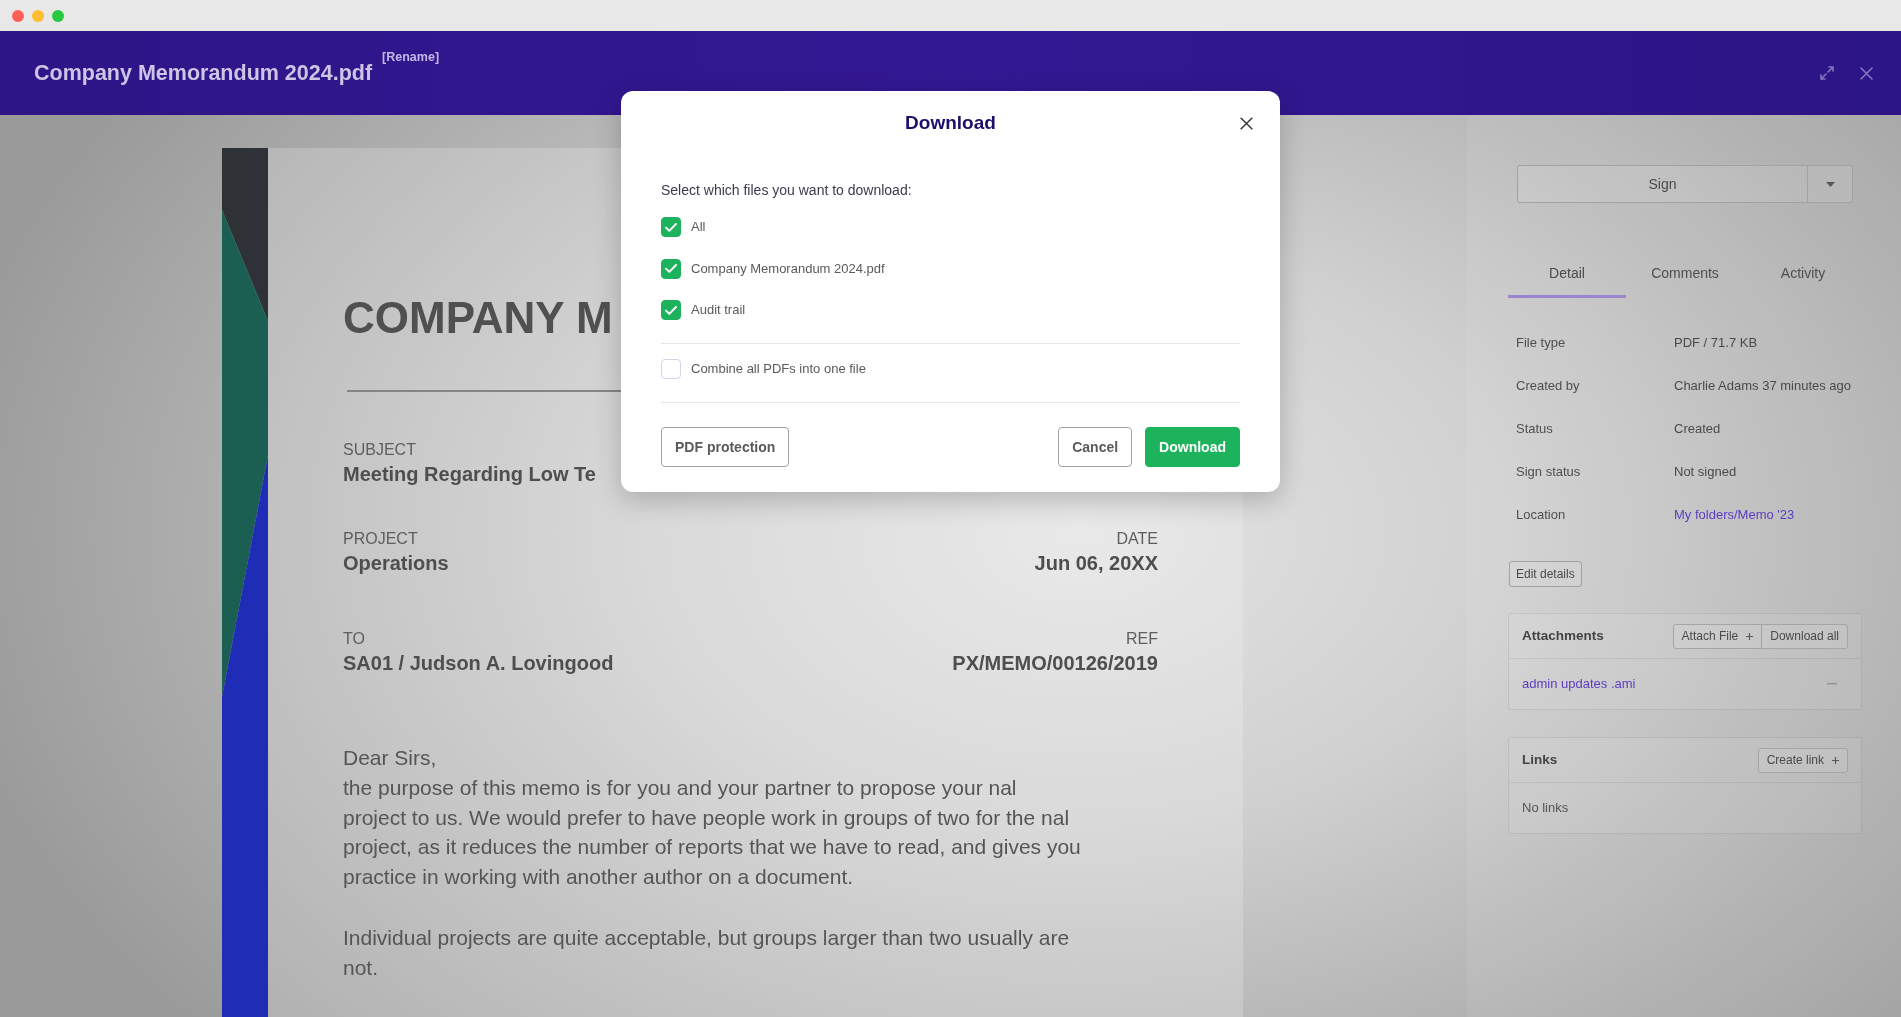  What do you see at coordinates (1541, 342) in the screenshot?
I see `detail-label: File type` at bounding box center [1541, 342].